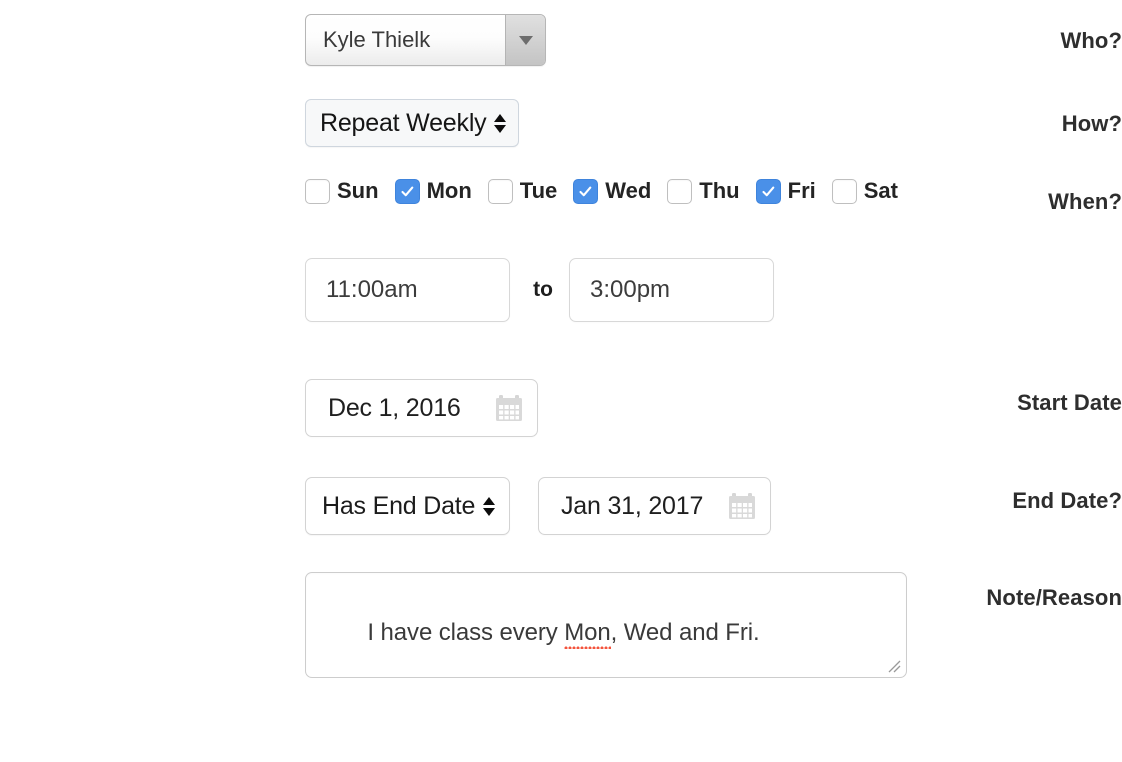 The height and width of the screenshot is (762, 1122). Describe the element at coordinates (538, 190) in the screenshot. I see `weekday-label: Tue` at that location.